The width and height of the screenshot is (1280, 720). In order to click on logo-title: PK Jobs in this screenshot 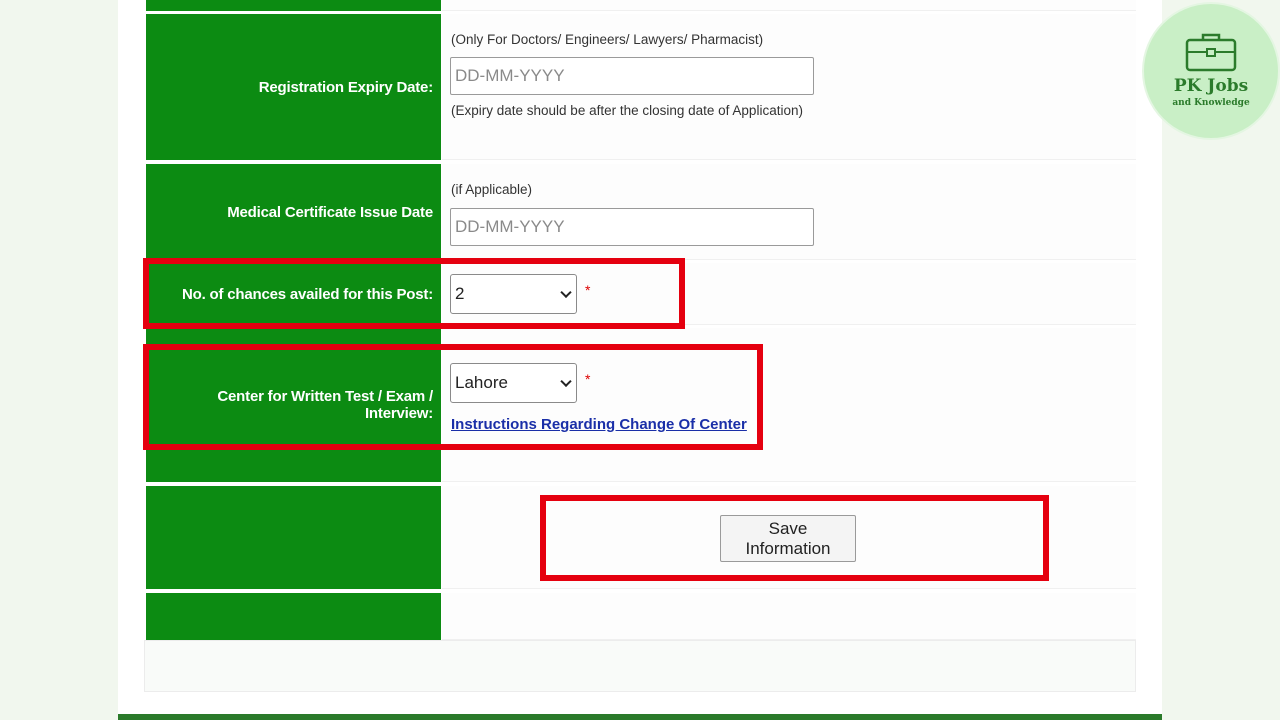, I will do `click(1211, 86)`.